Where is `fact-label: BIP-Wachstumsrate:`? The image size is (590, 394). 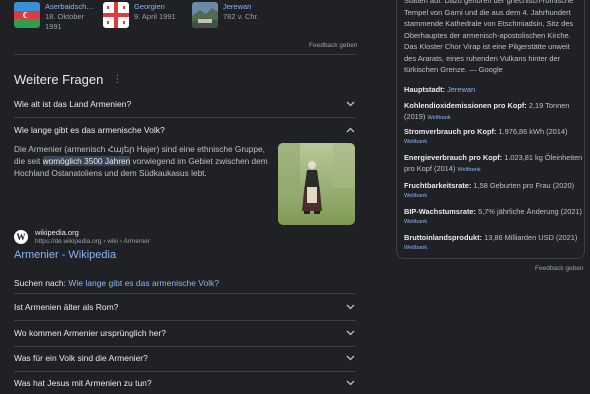
fact-label: BIP-Wachstumsrate: is located at coordinates (440, 211).